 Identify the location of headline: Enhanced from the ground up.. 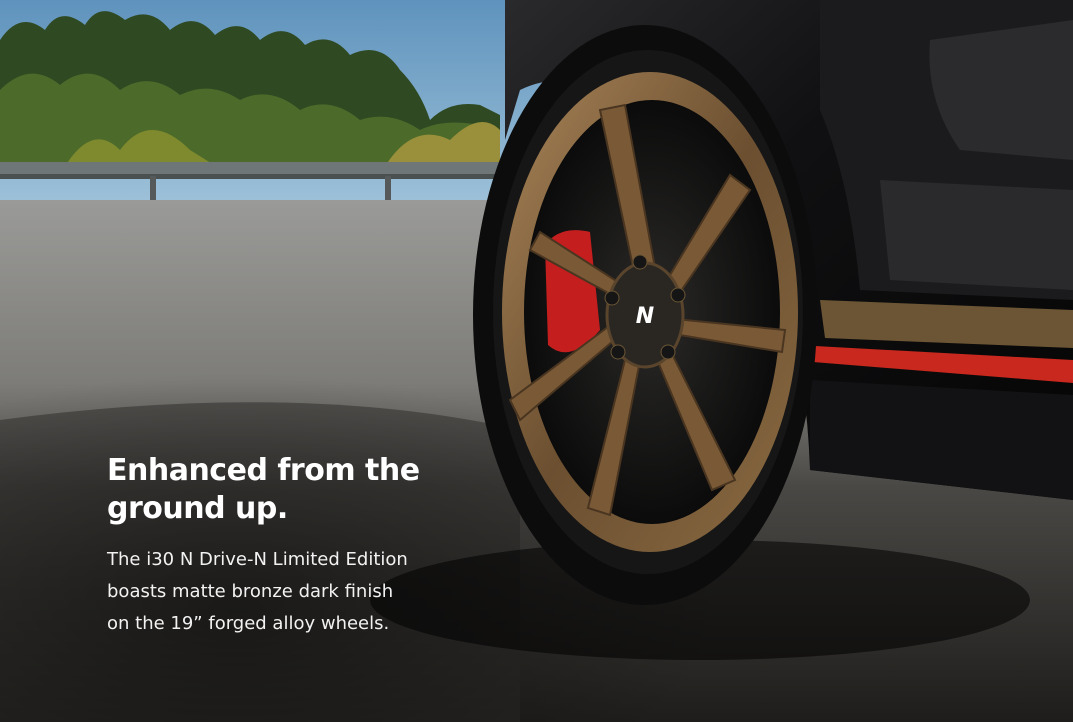
(287, 490).